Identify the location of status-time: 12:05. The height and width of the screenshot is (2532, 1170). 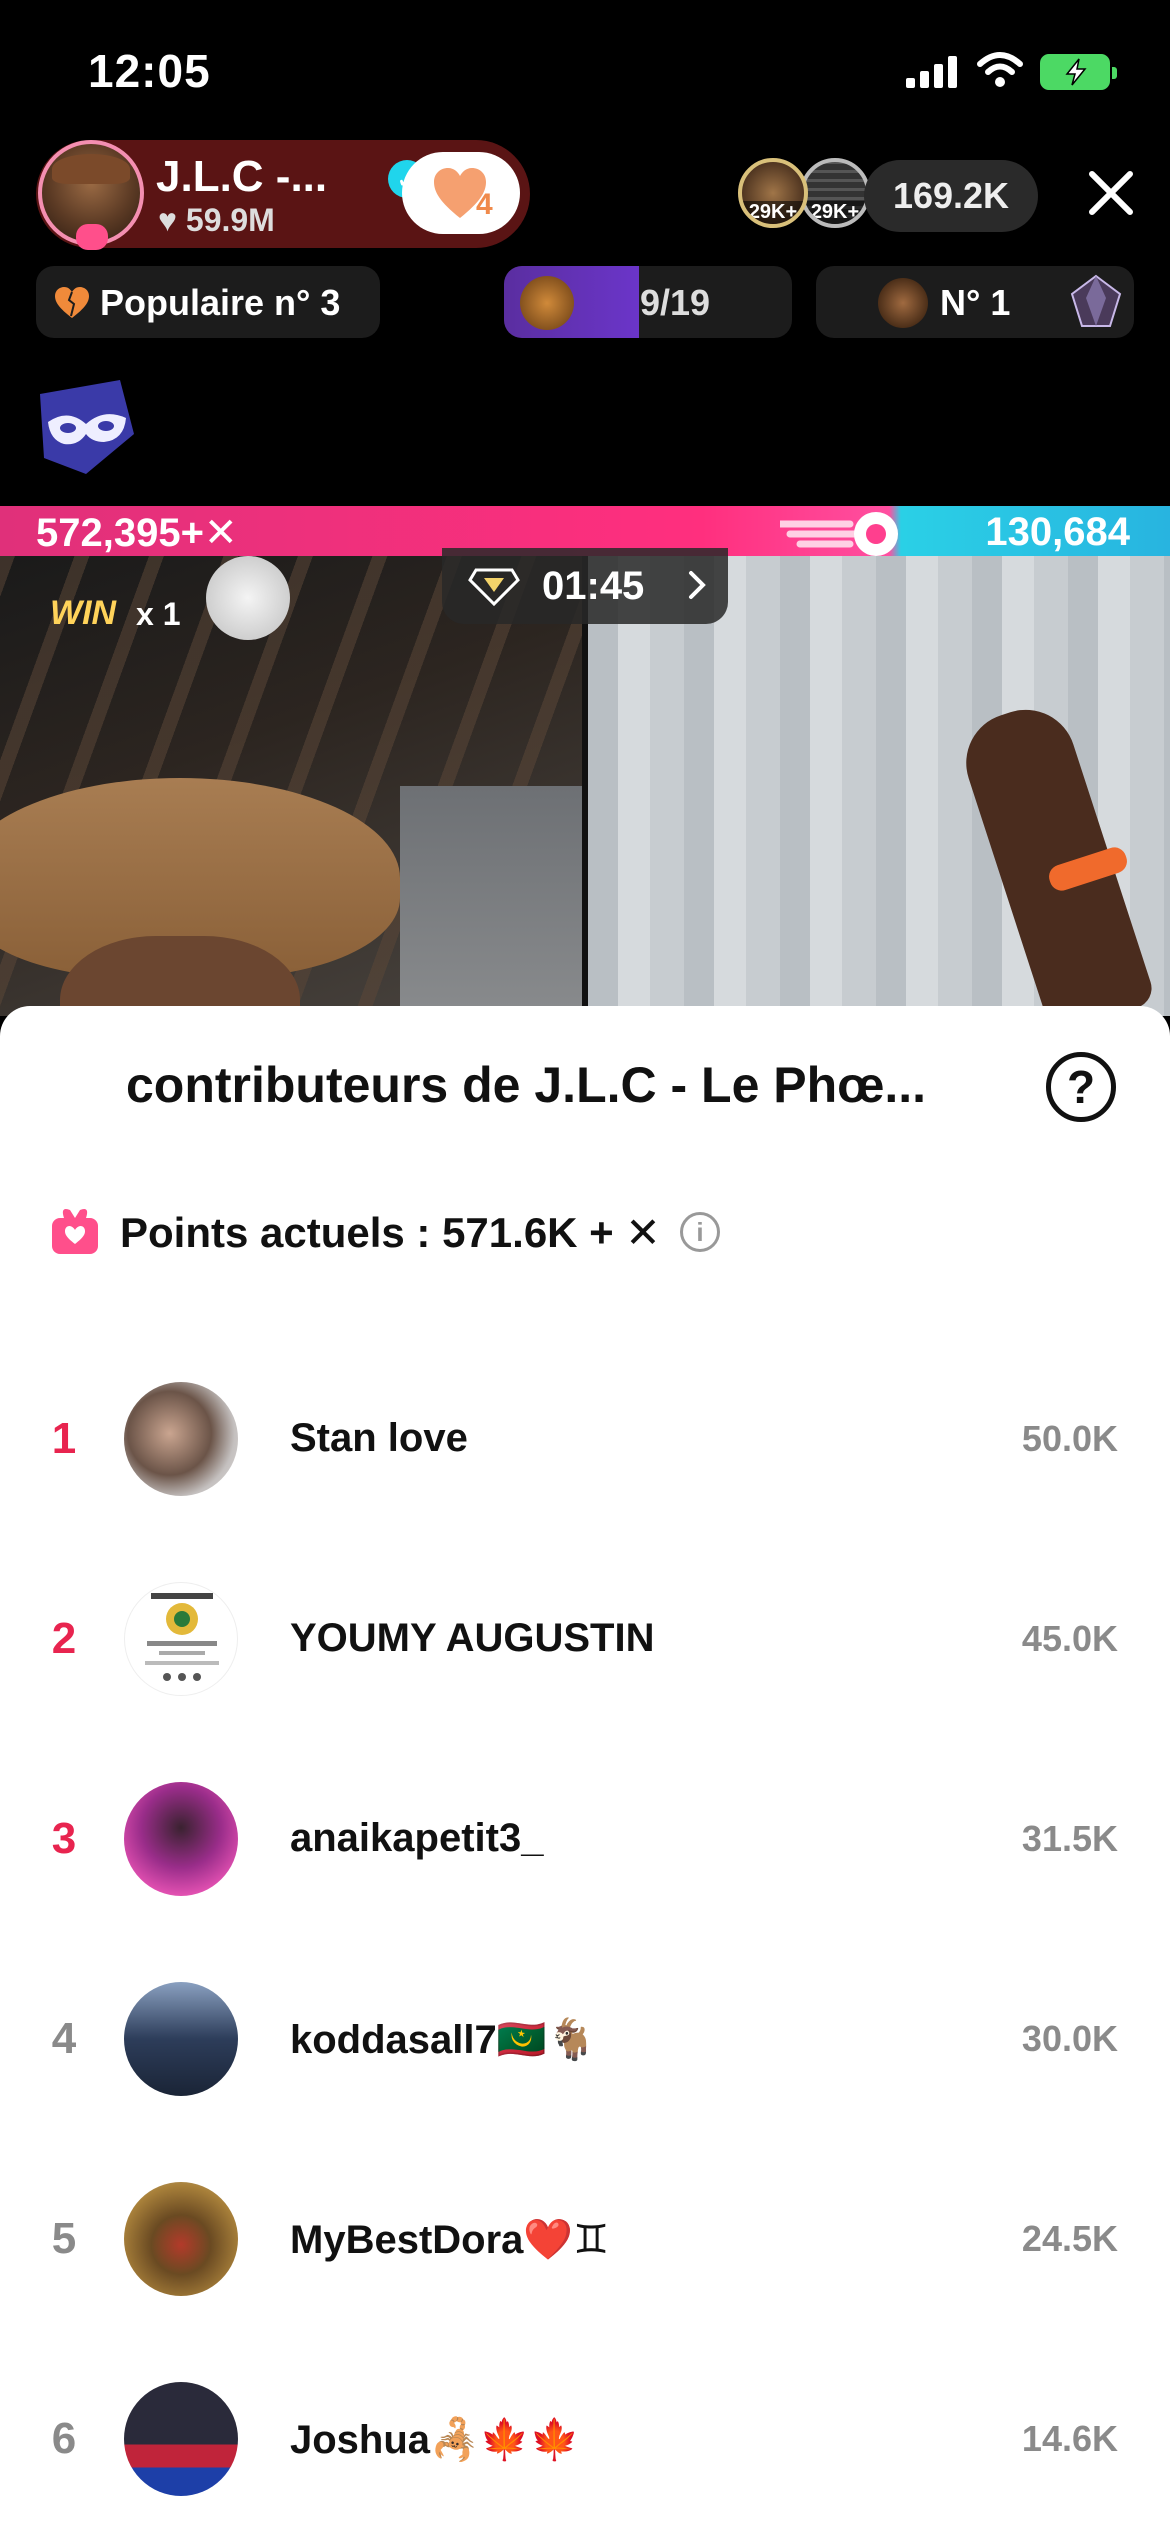
(149, 71).